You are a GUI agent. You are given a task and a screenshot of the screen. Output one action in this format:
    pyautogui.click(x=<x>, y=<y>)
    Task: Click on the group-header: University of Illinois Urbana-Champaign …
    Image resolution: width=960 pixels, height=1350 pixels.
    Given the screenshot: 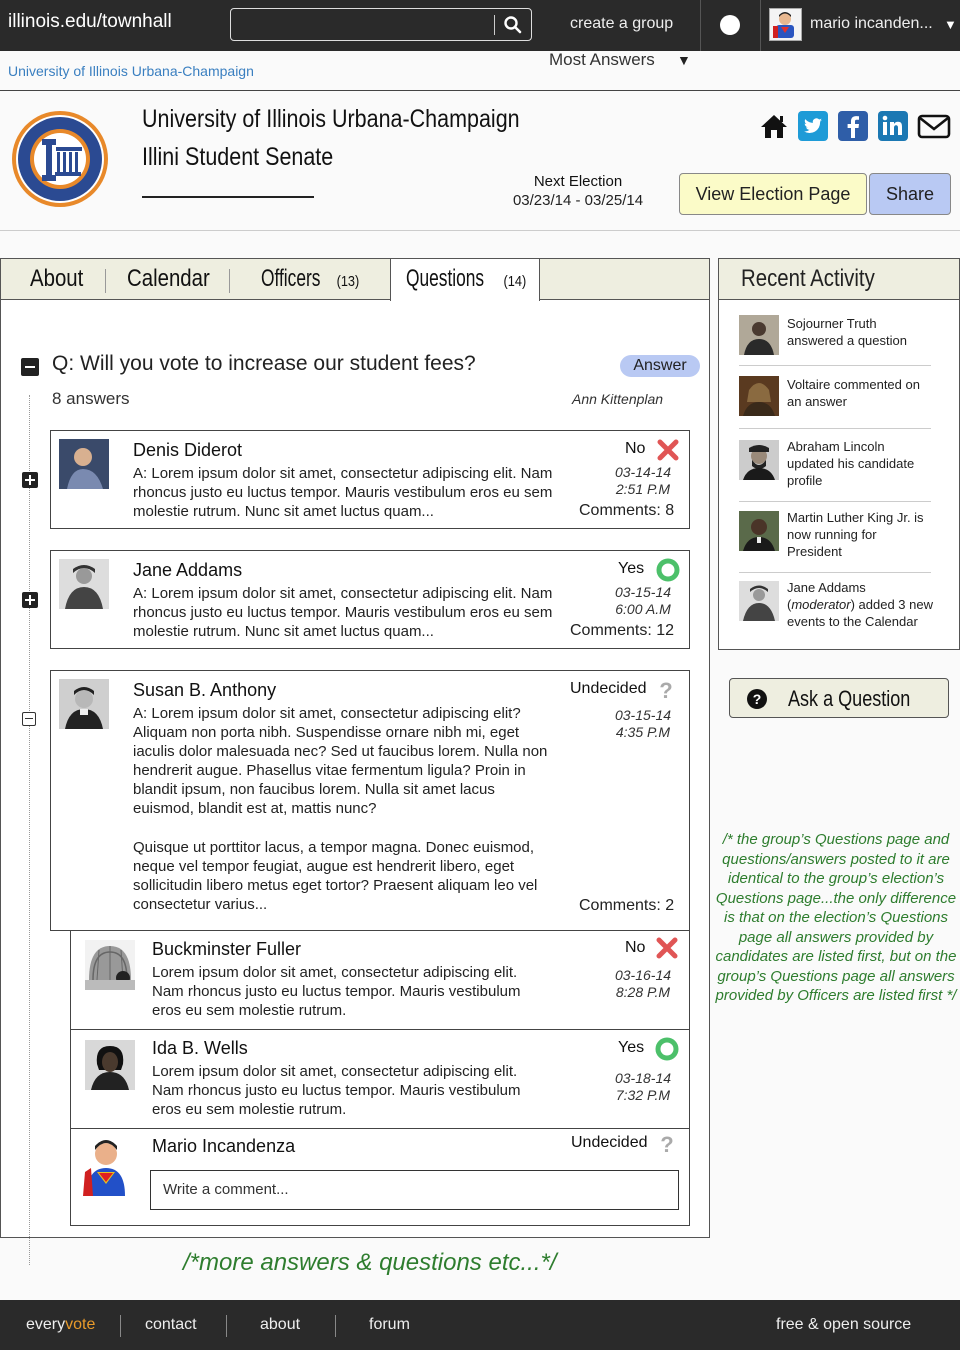 What is the action you would take?
    pyautogui.click(x=480, y=161)
    